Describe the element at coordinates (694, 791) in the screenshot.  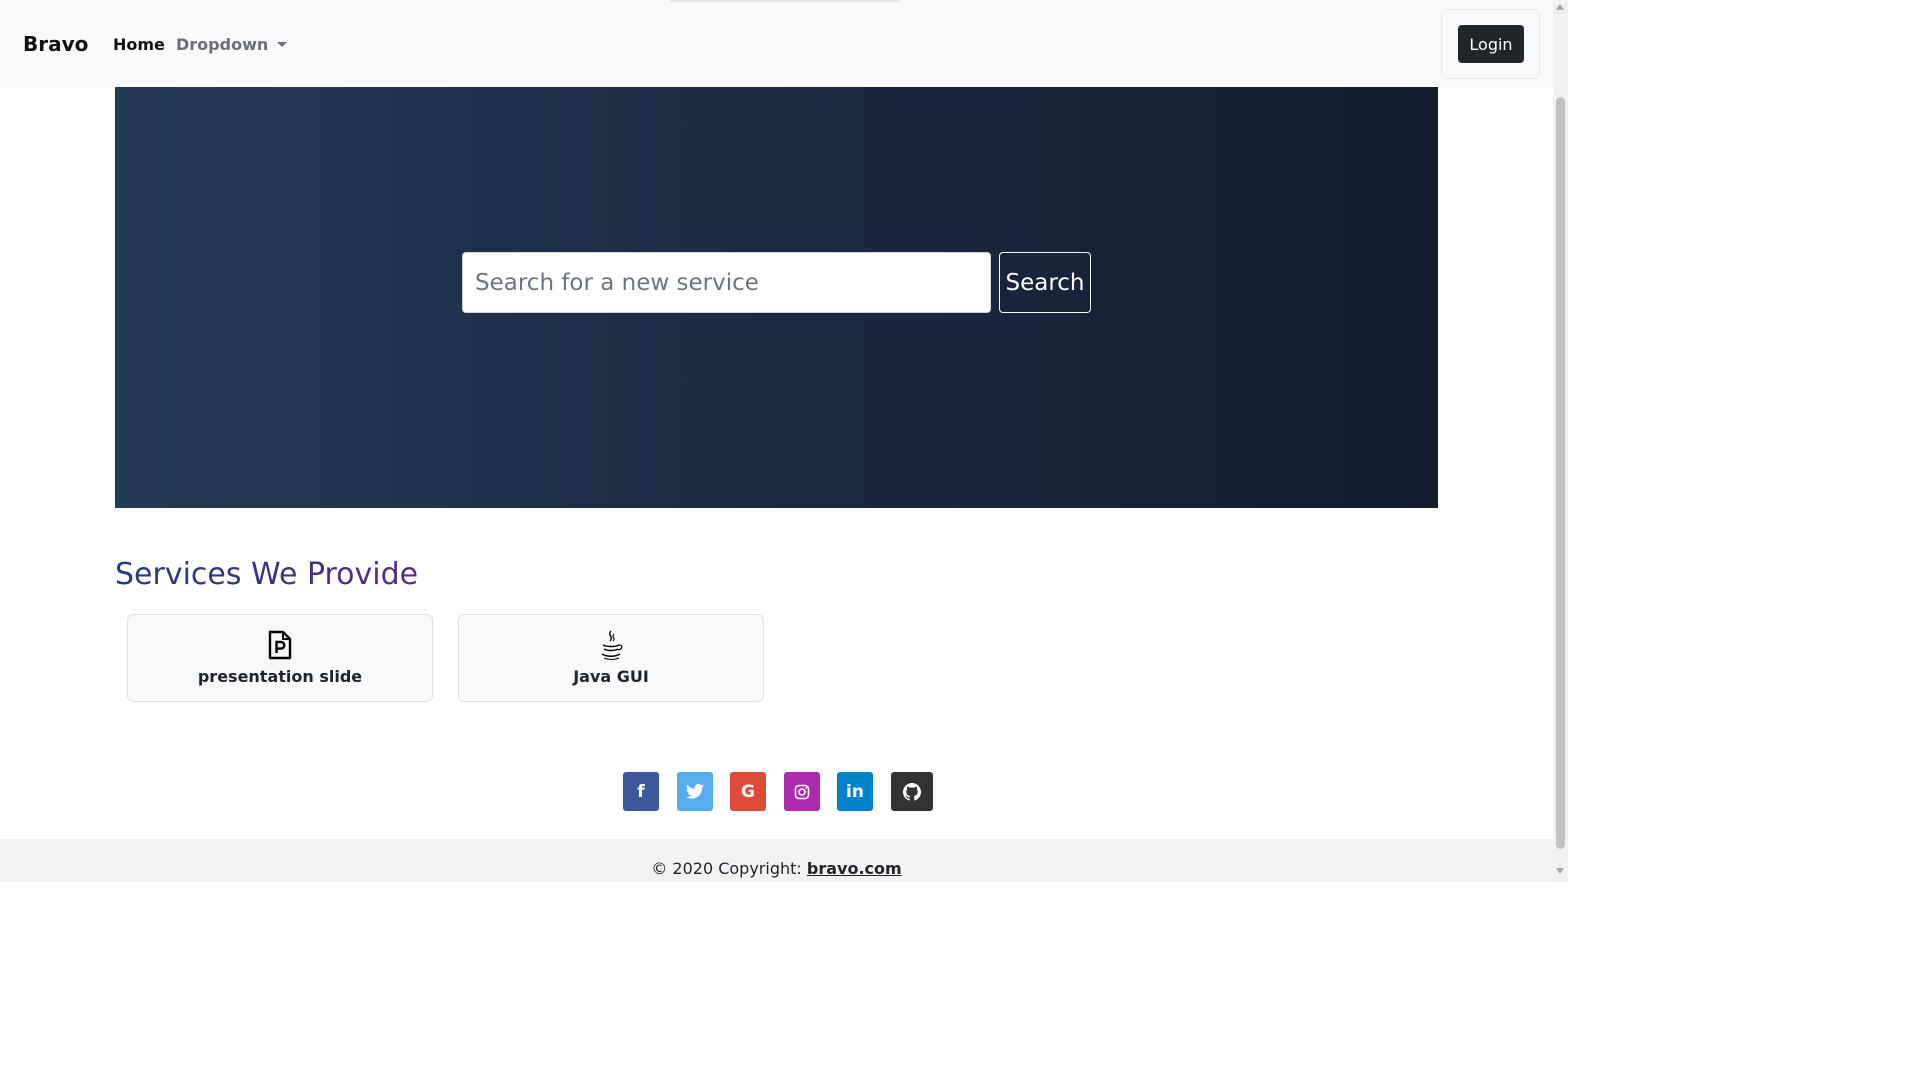
I see `twitter-icon` at that location.